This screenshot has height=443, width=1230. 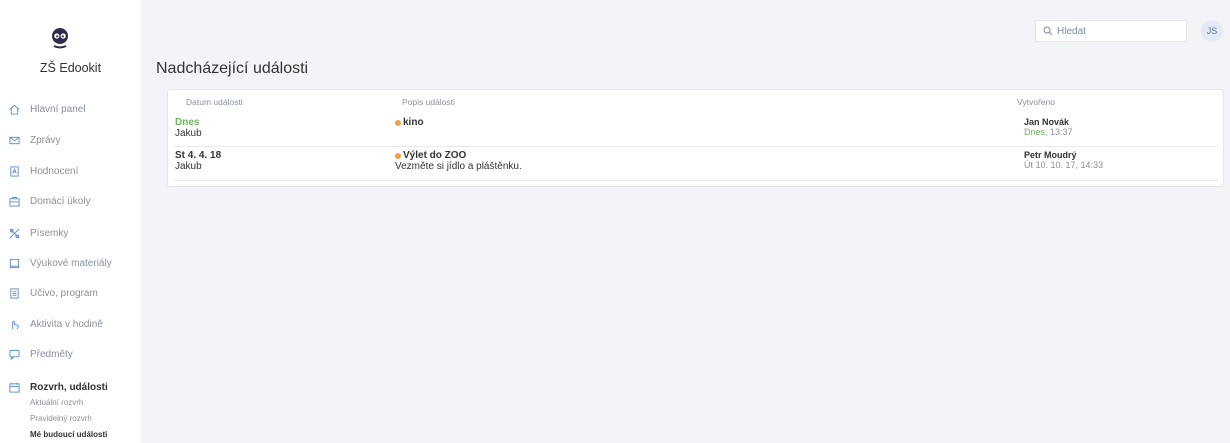 What do you see at coordinates (1048, 31) in the screenshot?
I see `search-icon` at bounding box center [1048, 31].